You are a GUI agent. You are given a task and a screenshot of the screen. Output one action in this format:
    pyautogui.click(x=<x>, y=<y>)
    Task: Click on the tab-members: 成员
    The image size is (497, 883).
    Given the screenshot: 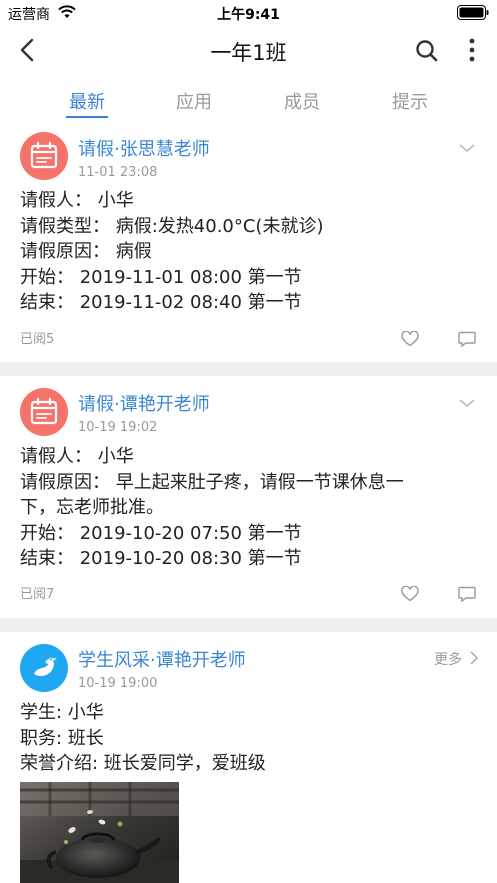 What is the action you would take?
    pyautogui.click(x=302, y=101)
    